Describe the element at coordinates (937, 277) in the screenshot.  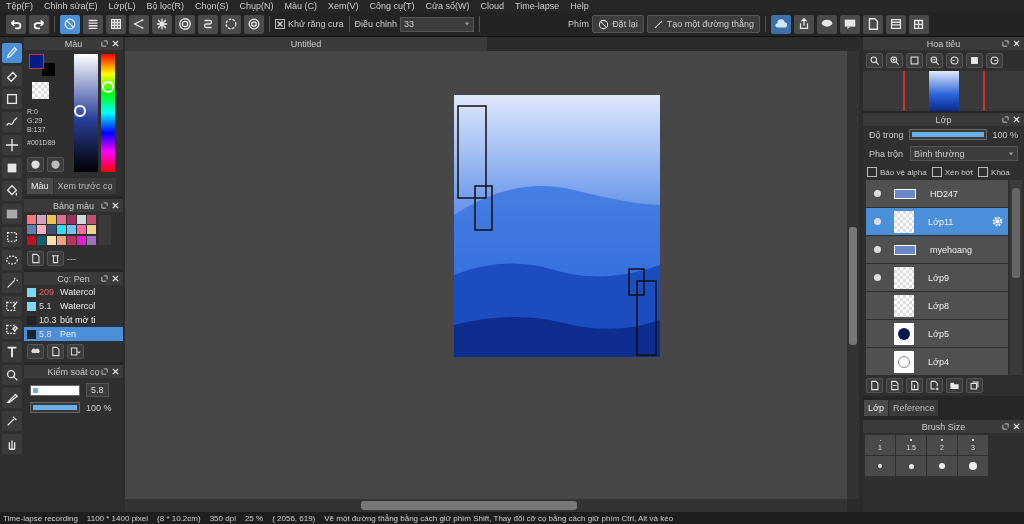
I see `layer-row: Lớp9` at that location.